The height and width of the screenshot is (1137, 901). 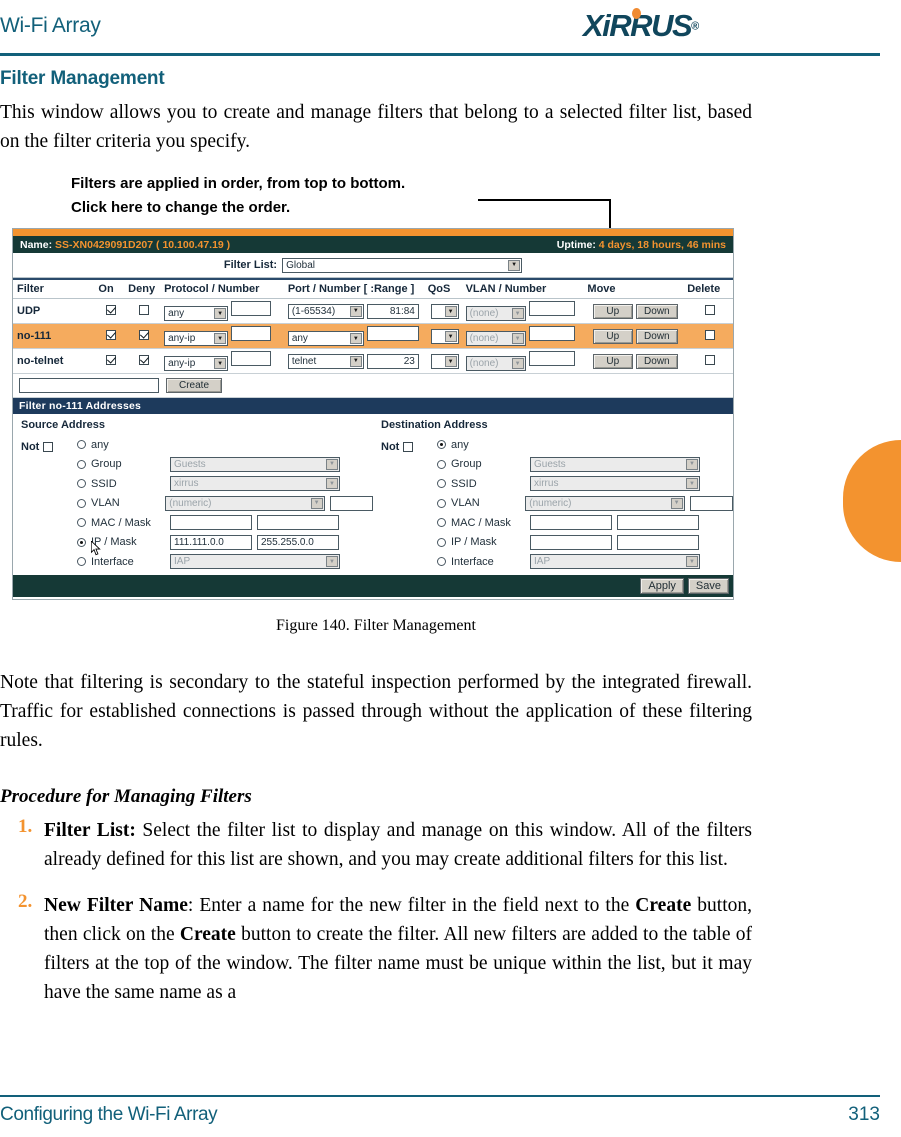 I want to click on destination-radio-ip-mask, so click(x=441, y=542).